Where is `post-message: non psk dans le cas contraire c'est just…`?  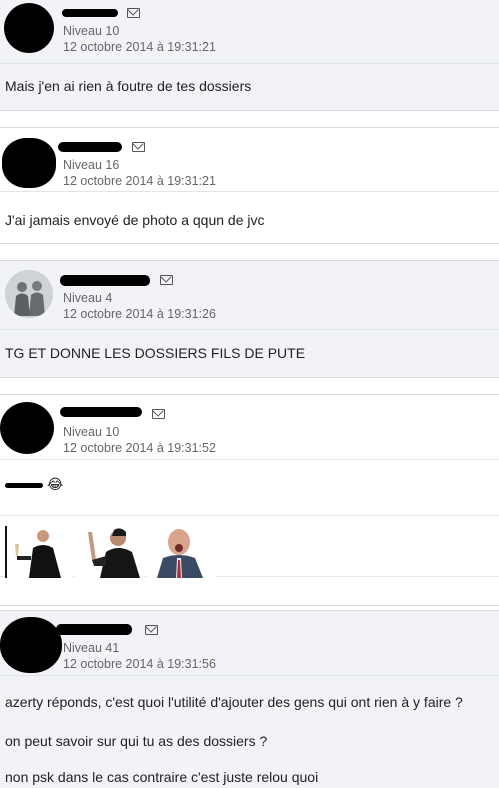
post-message: non psk dans le cas contraire c'est just… is located at coordinates (162, 777).